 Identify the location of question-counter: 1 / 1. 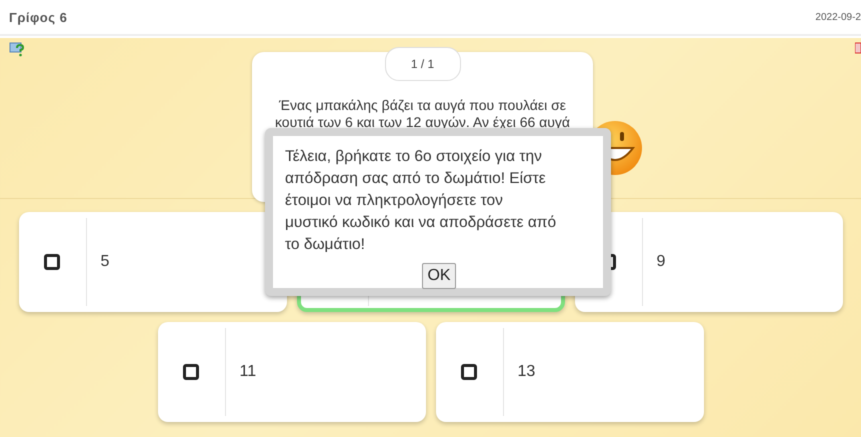
(422, 64).